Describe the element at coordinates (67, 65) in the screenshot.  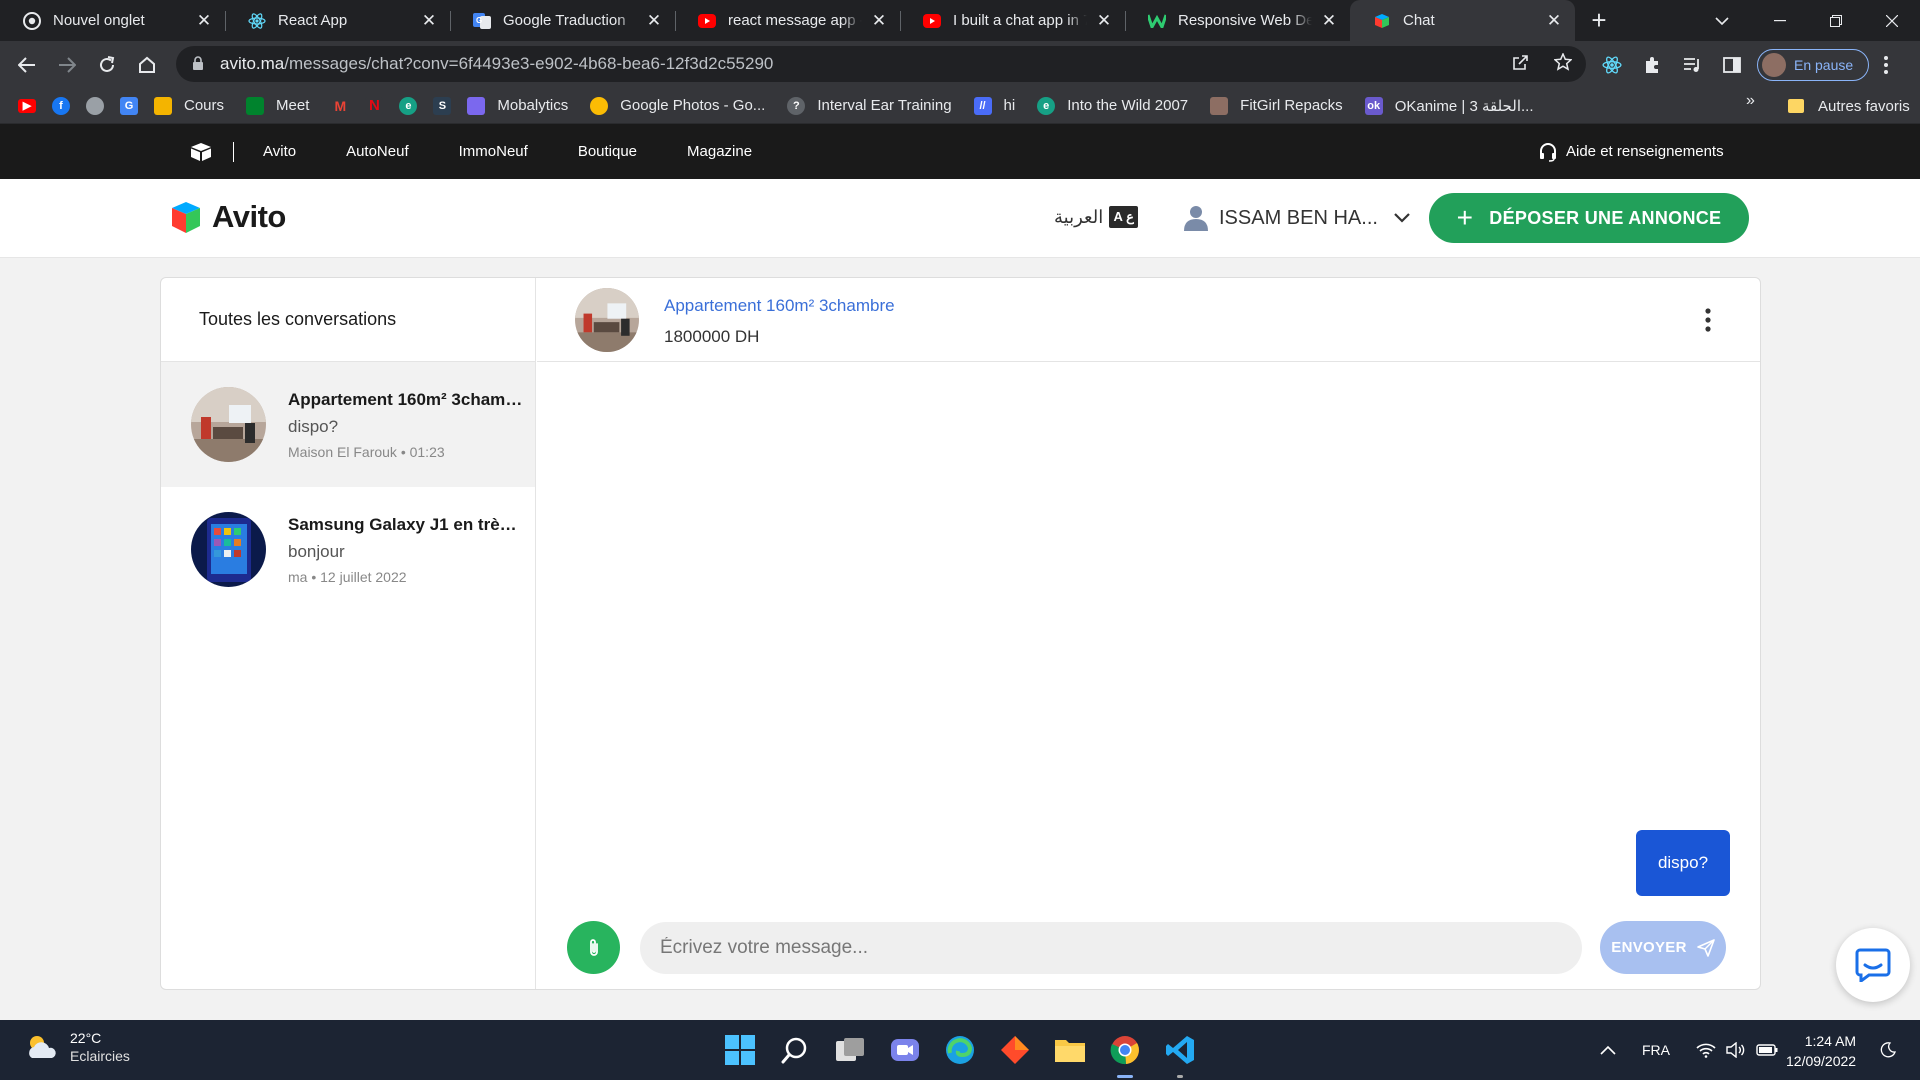
I see `forward-icon` at that location.